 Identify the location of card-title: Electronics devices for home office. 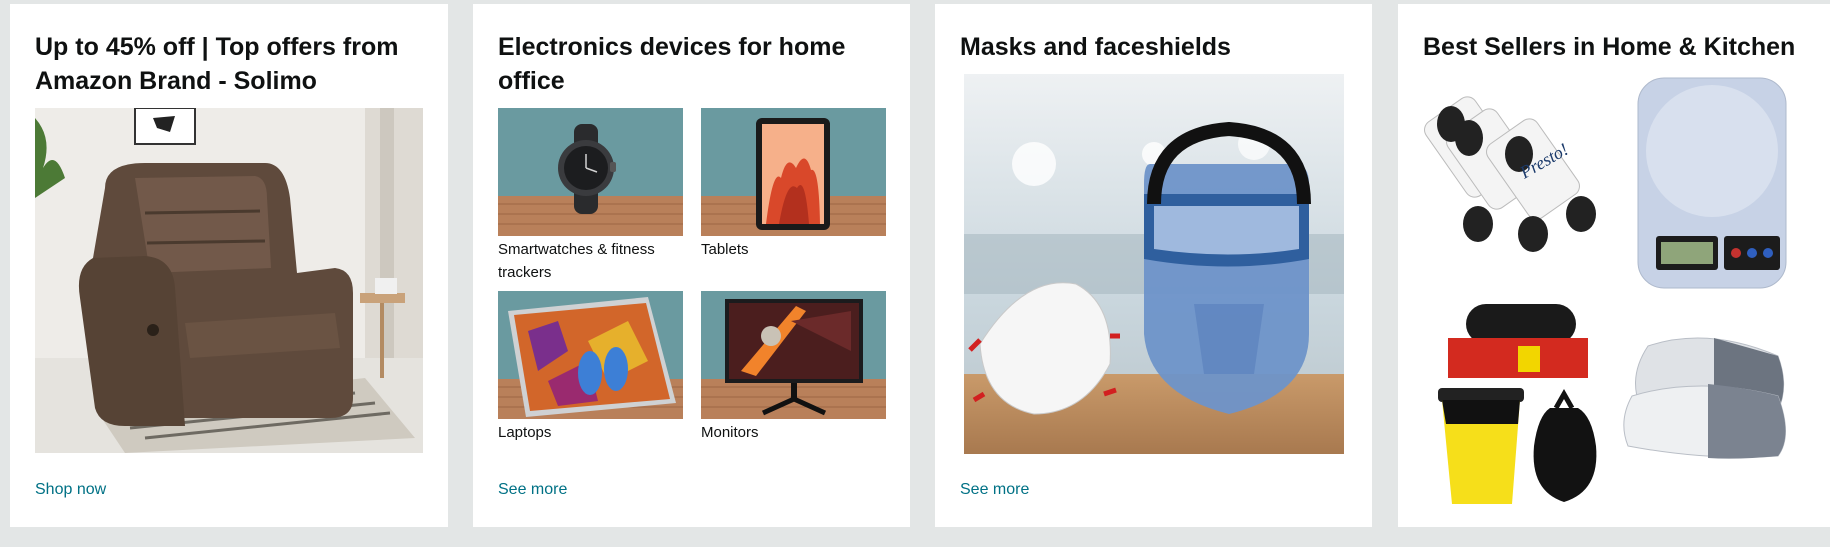
(672, 64).